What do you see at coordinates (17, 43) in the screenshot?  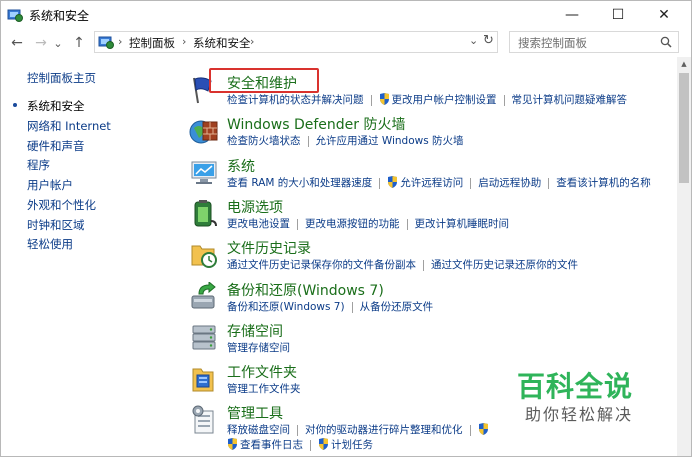 I see `back-button: ←` at bounding box center [17, 43].